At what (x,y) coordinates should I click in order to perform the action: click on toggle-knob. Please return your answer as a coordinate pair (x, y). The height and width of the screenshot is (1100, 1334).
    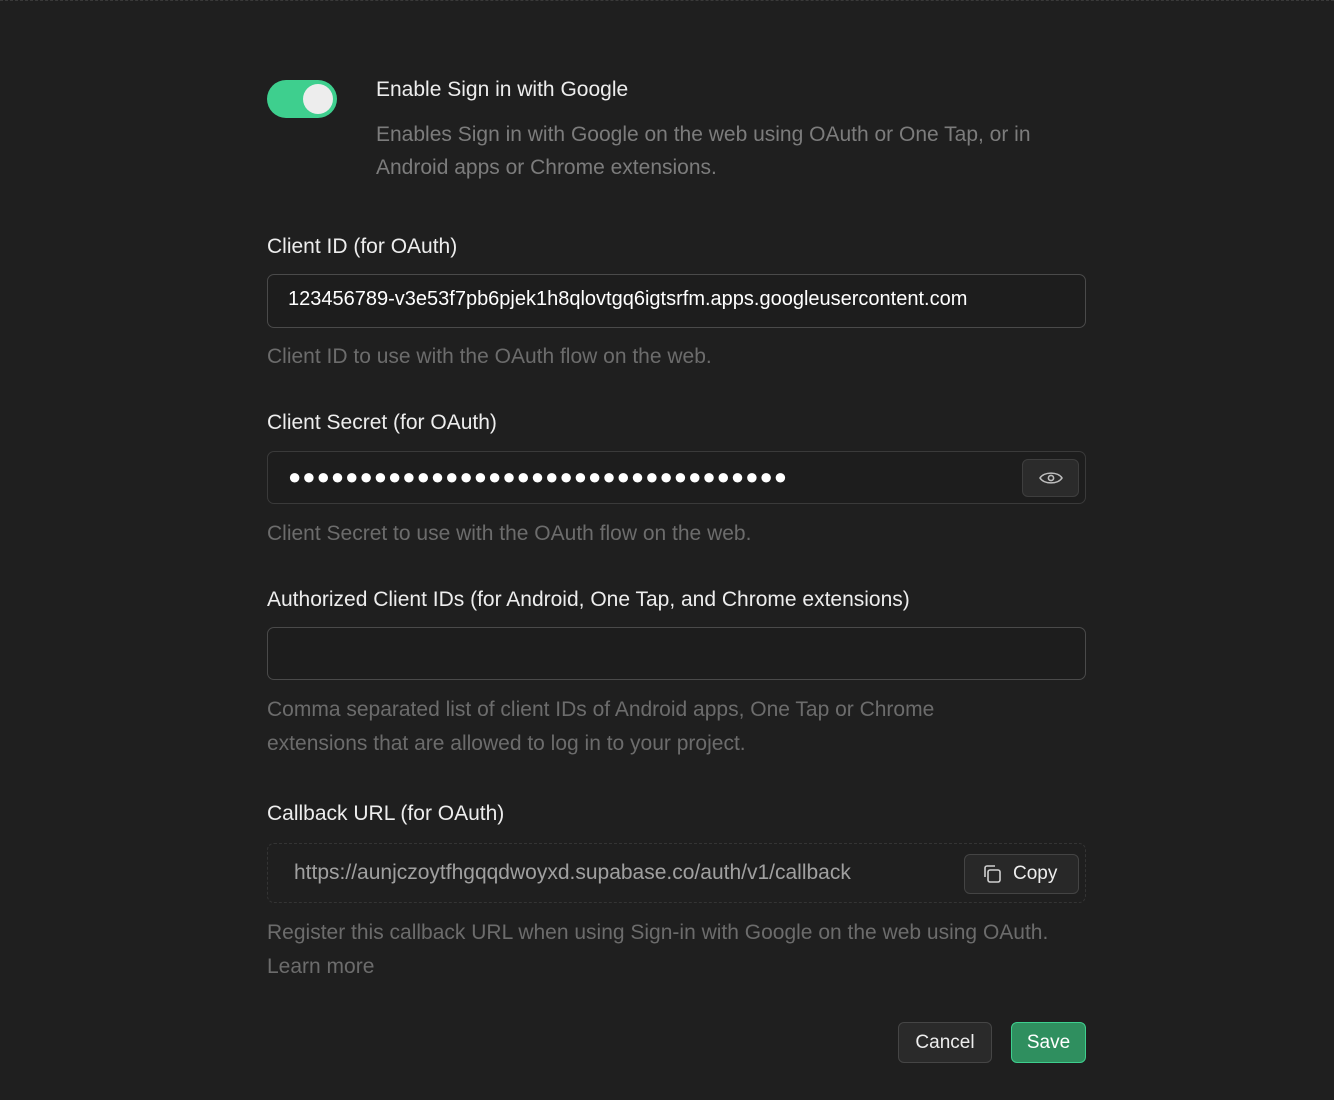
    Looking at the image, I should click on (318, 99).